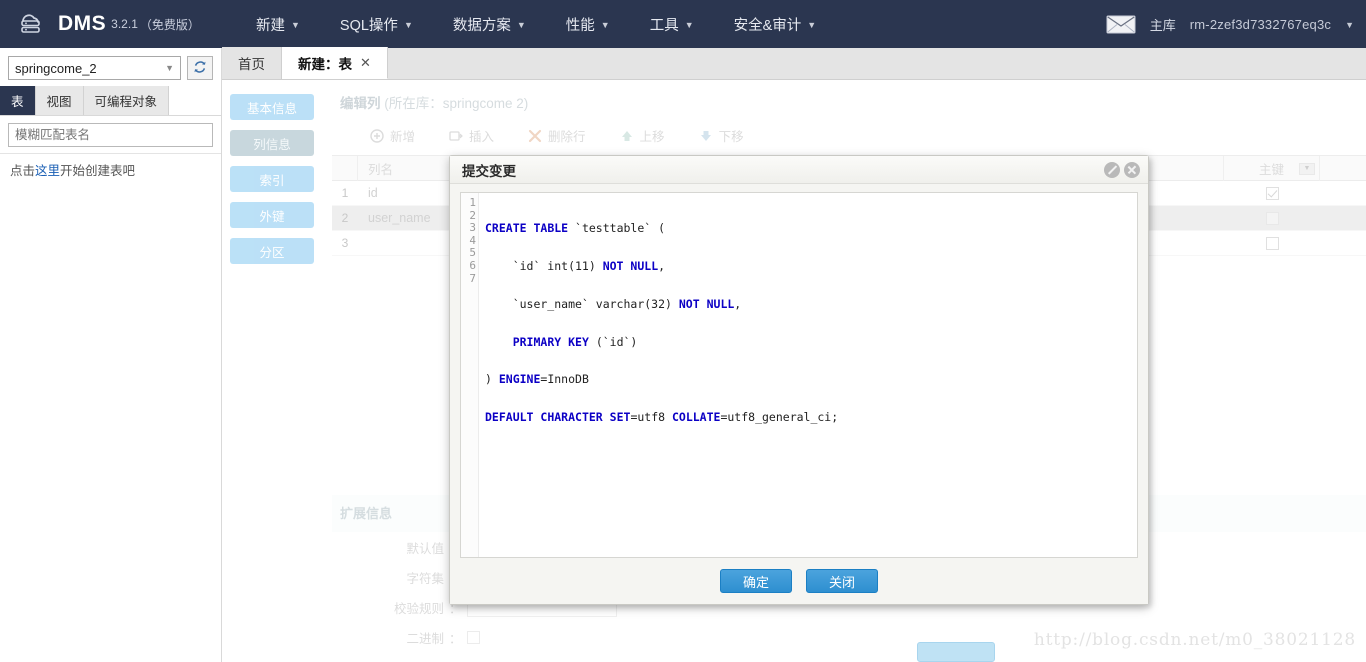 The height and width of the screenshot is (662, 1366). I want to click on step-index: 索引, so click(272, 179).